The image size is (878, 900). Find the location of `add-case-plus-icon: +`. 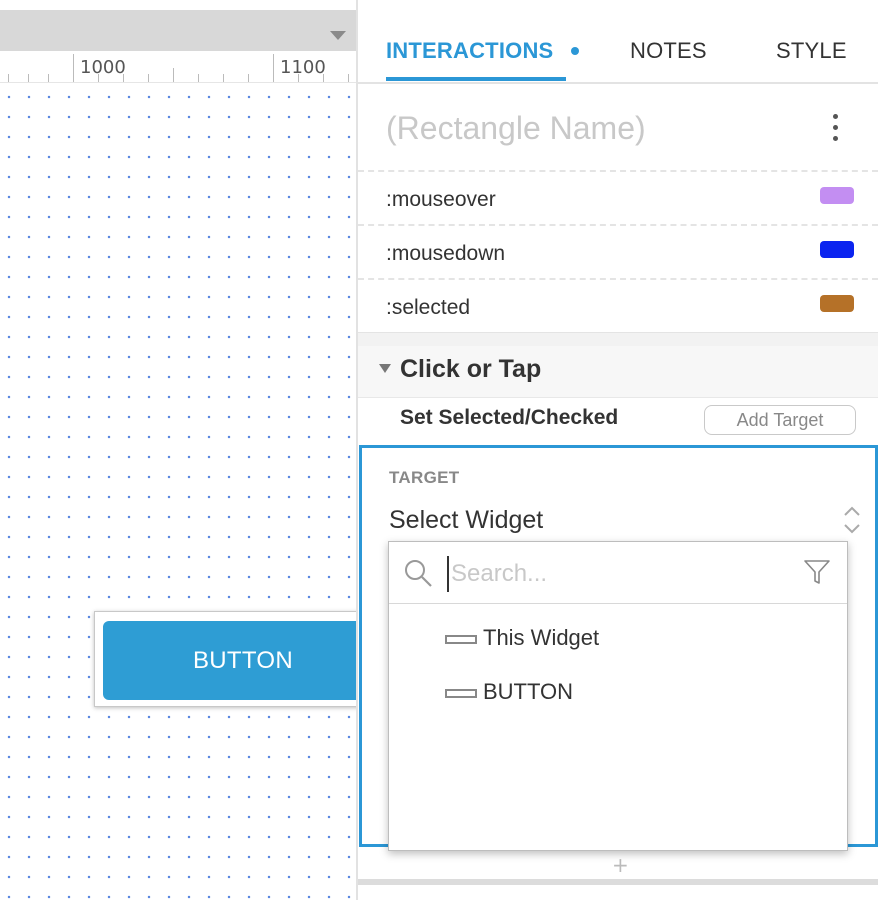

add-case-plus-icon: + is located at coordinates (620, 865).